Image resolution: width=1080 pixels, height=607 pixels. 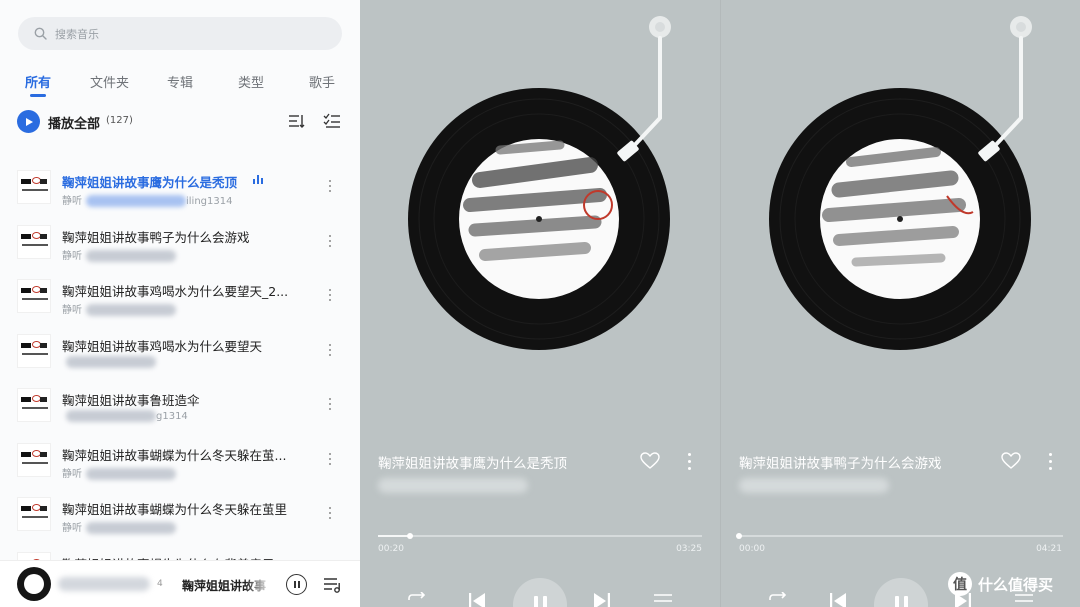 I want to click on song-artist, so click(x=109, y=361).